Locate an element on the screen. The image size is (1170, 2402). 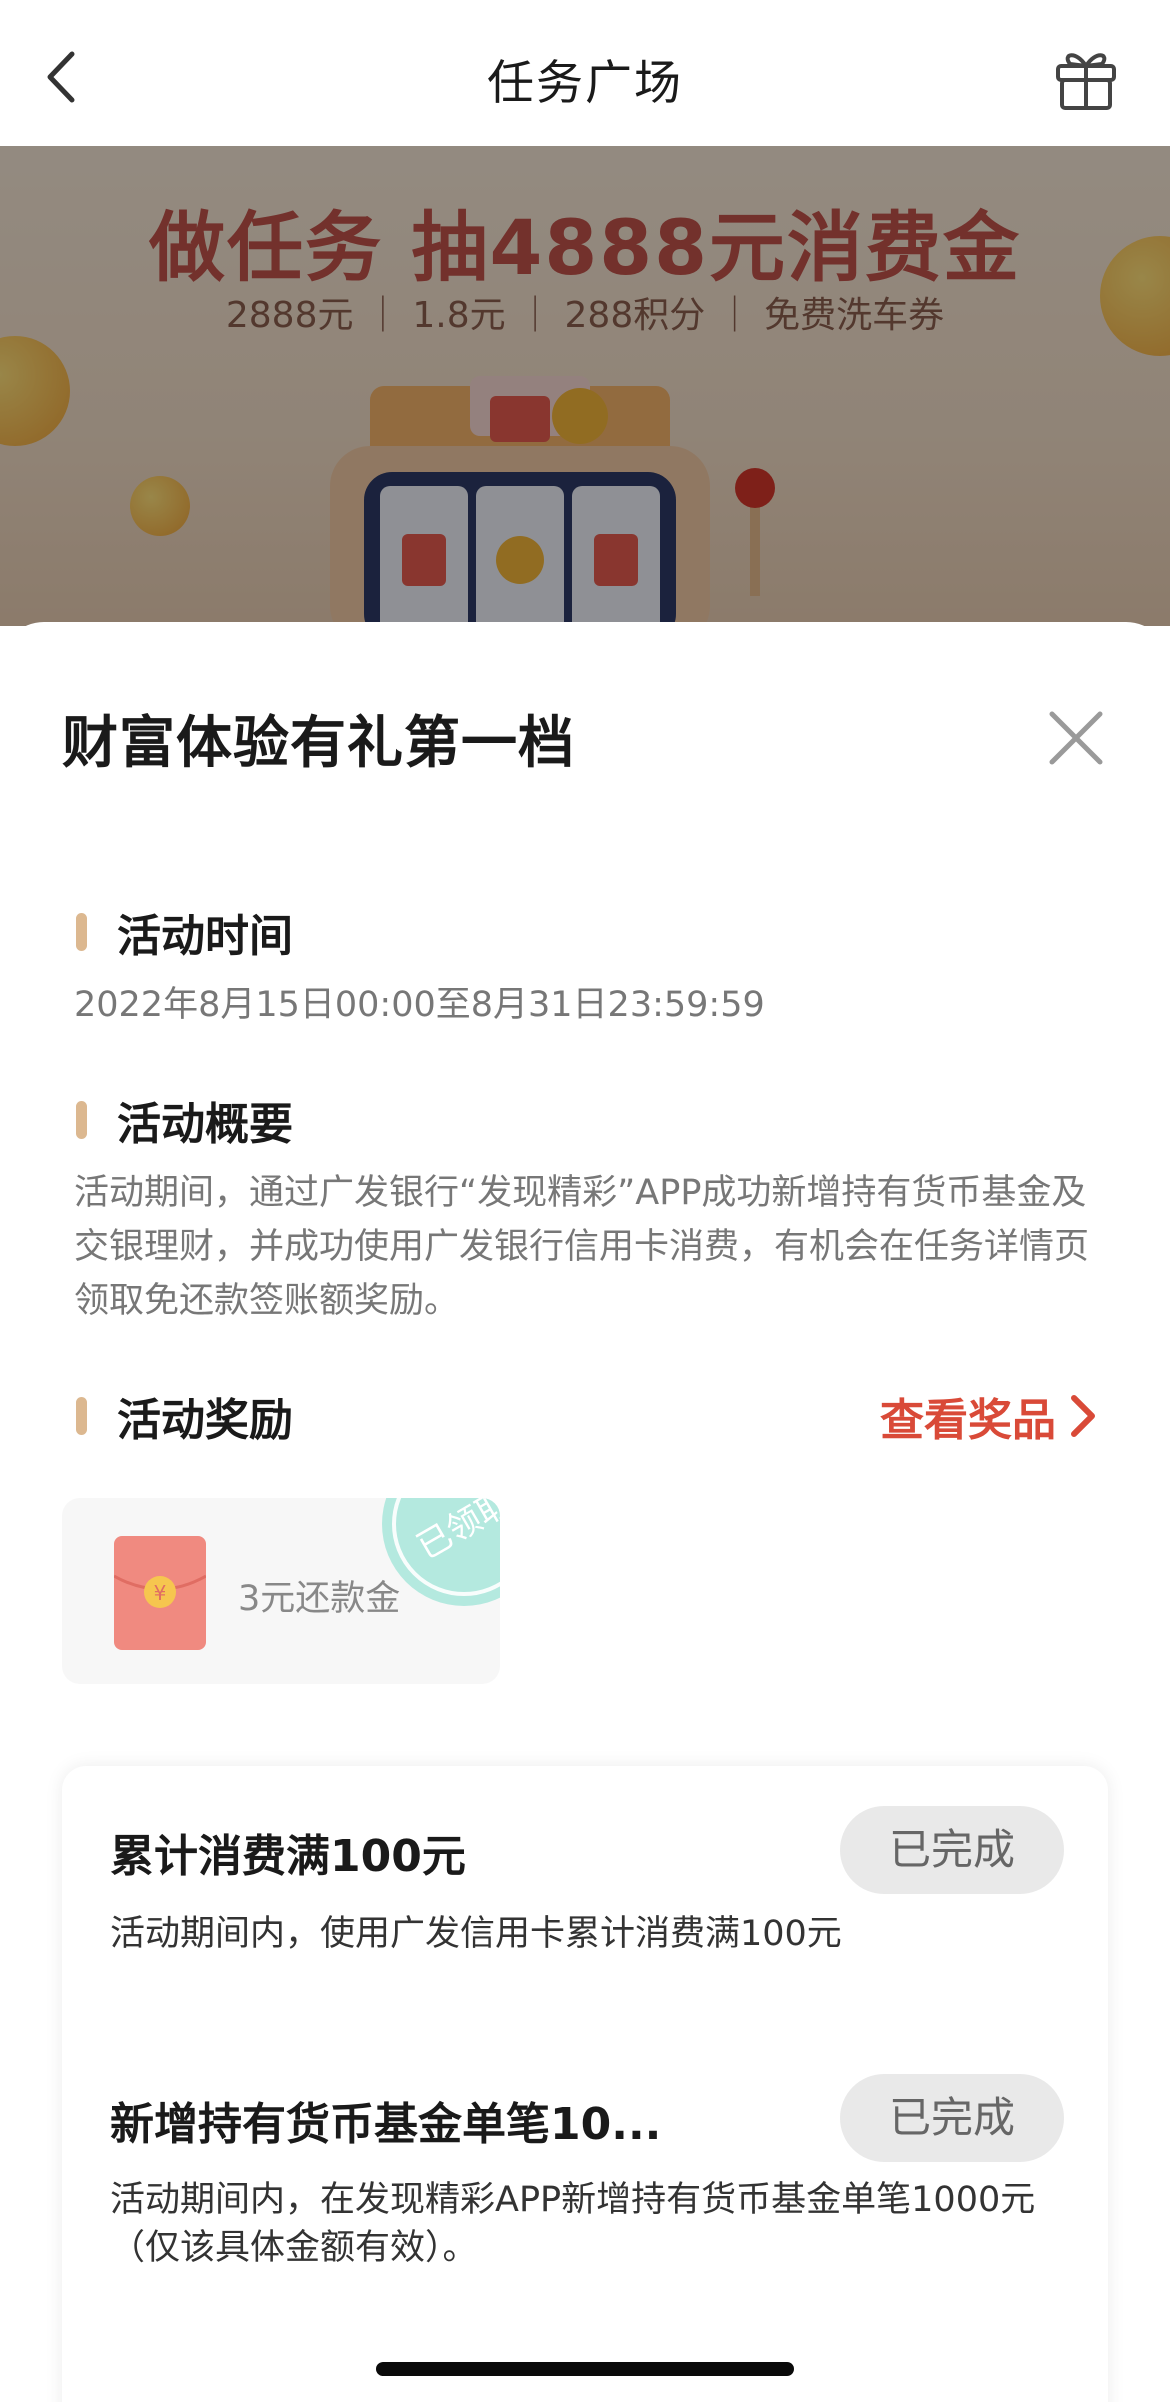
reward-card: ¥ 3元还款金 已领取 is located at coordinates (281, 1591).